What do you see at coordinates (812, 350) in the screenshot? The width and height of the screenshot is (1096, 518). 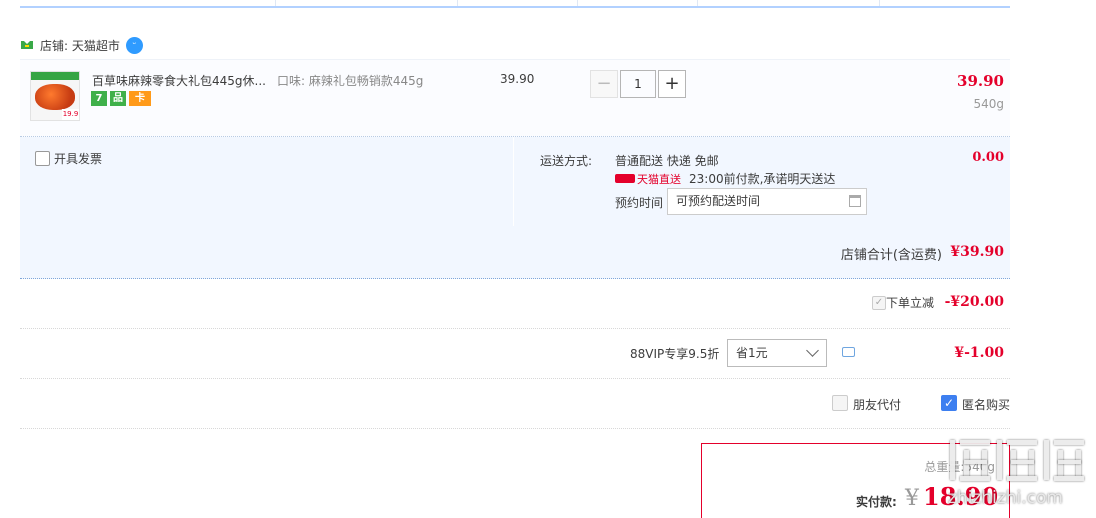 I see `chevron-down-icon` at bounding box center [812, 350].